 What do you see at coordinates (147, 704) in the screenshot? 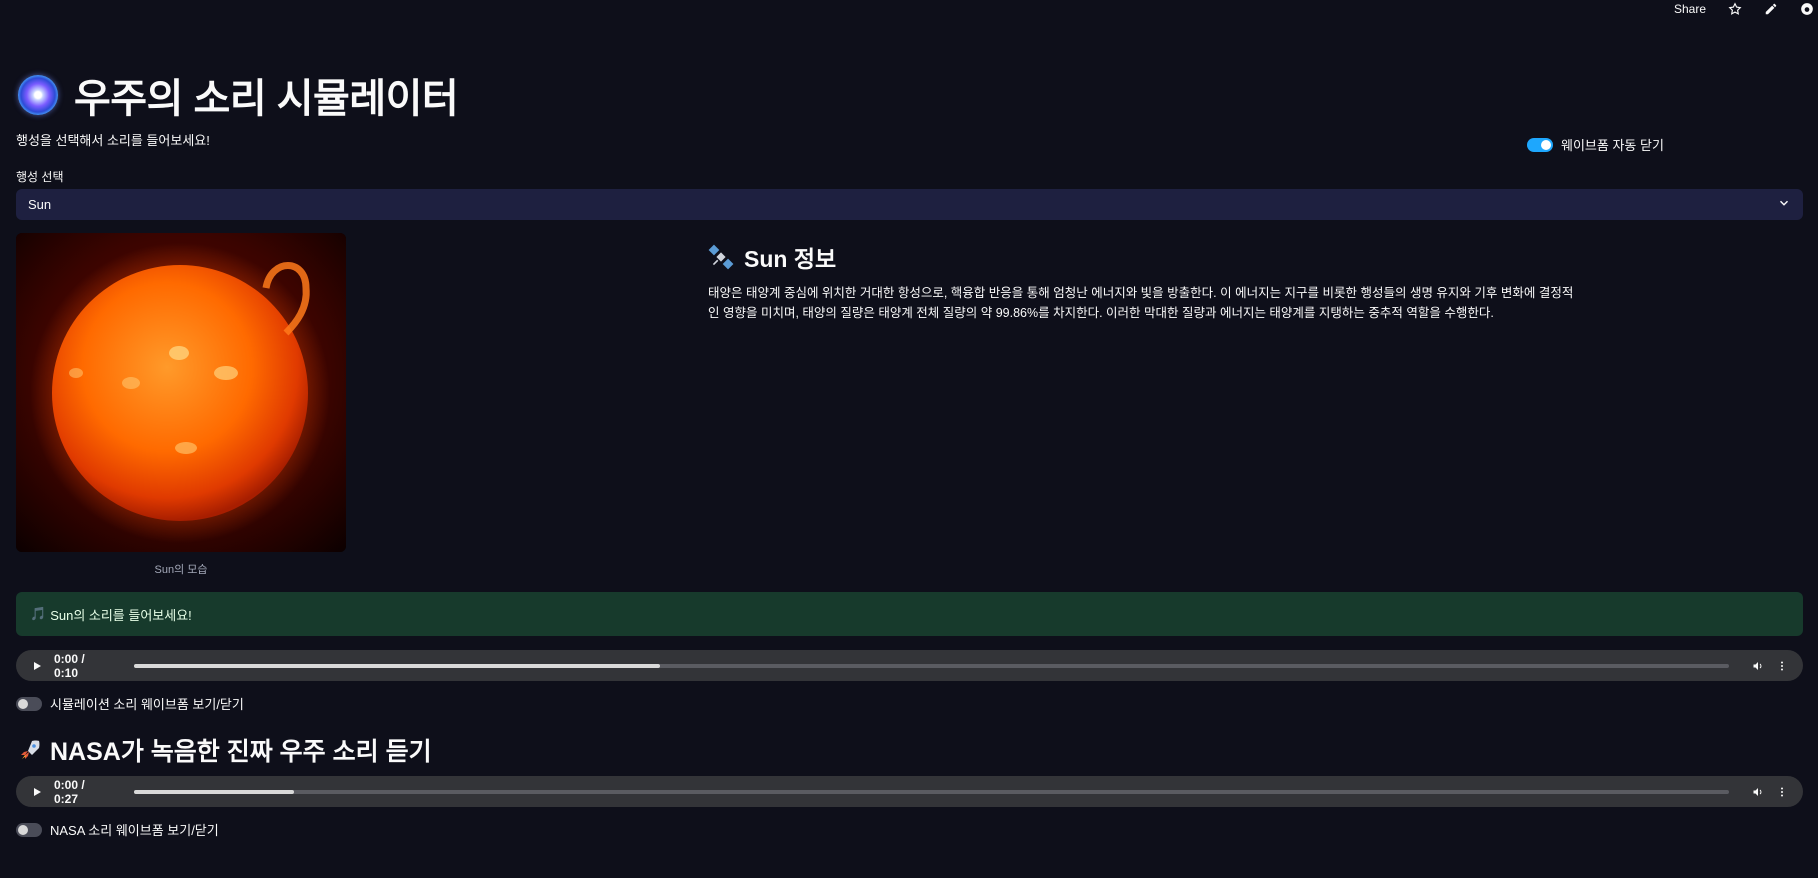
I see `simulation-waveform-toggle-label: 시뮬레이션 소리 웨이브폼 보기/닫기` at bounding box center [147, 704].